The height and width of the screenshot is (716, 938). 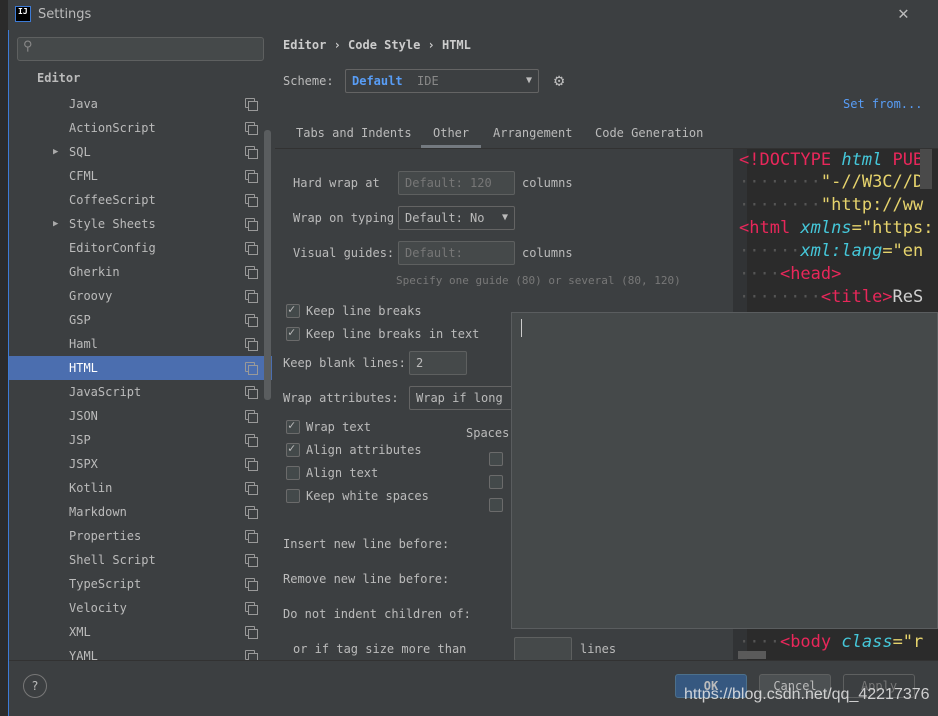 I want to click on sidebar-item-coffeescript: CoffeeScript, so click(x=140, y=200).